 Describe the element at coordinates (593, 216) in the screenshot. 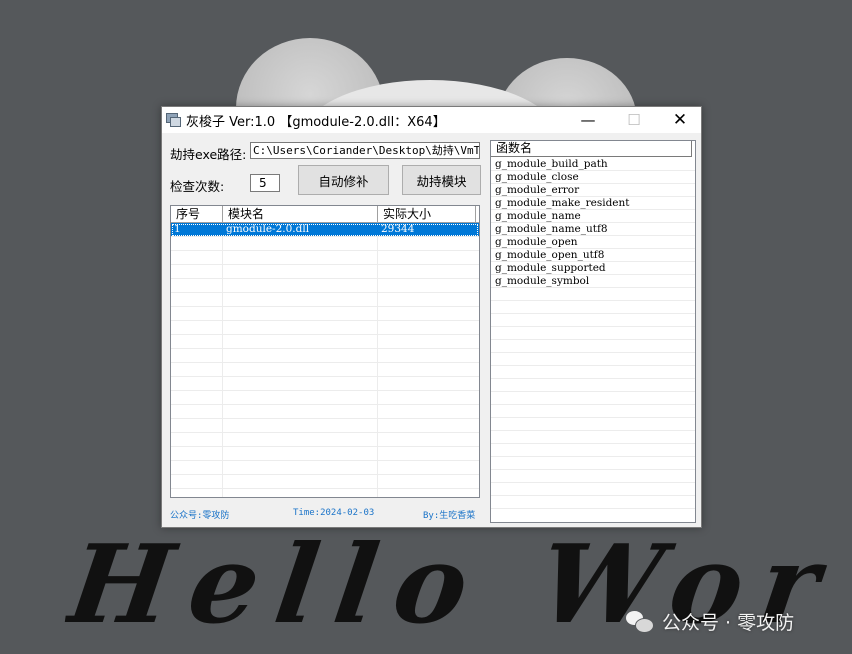

I see `list-item: g_module_name` at that location.